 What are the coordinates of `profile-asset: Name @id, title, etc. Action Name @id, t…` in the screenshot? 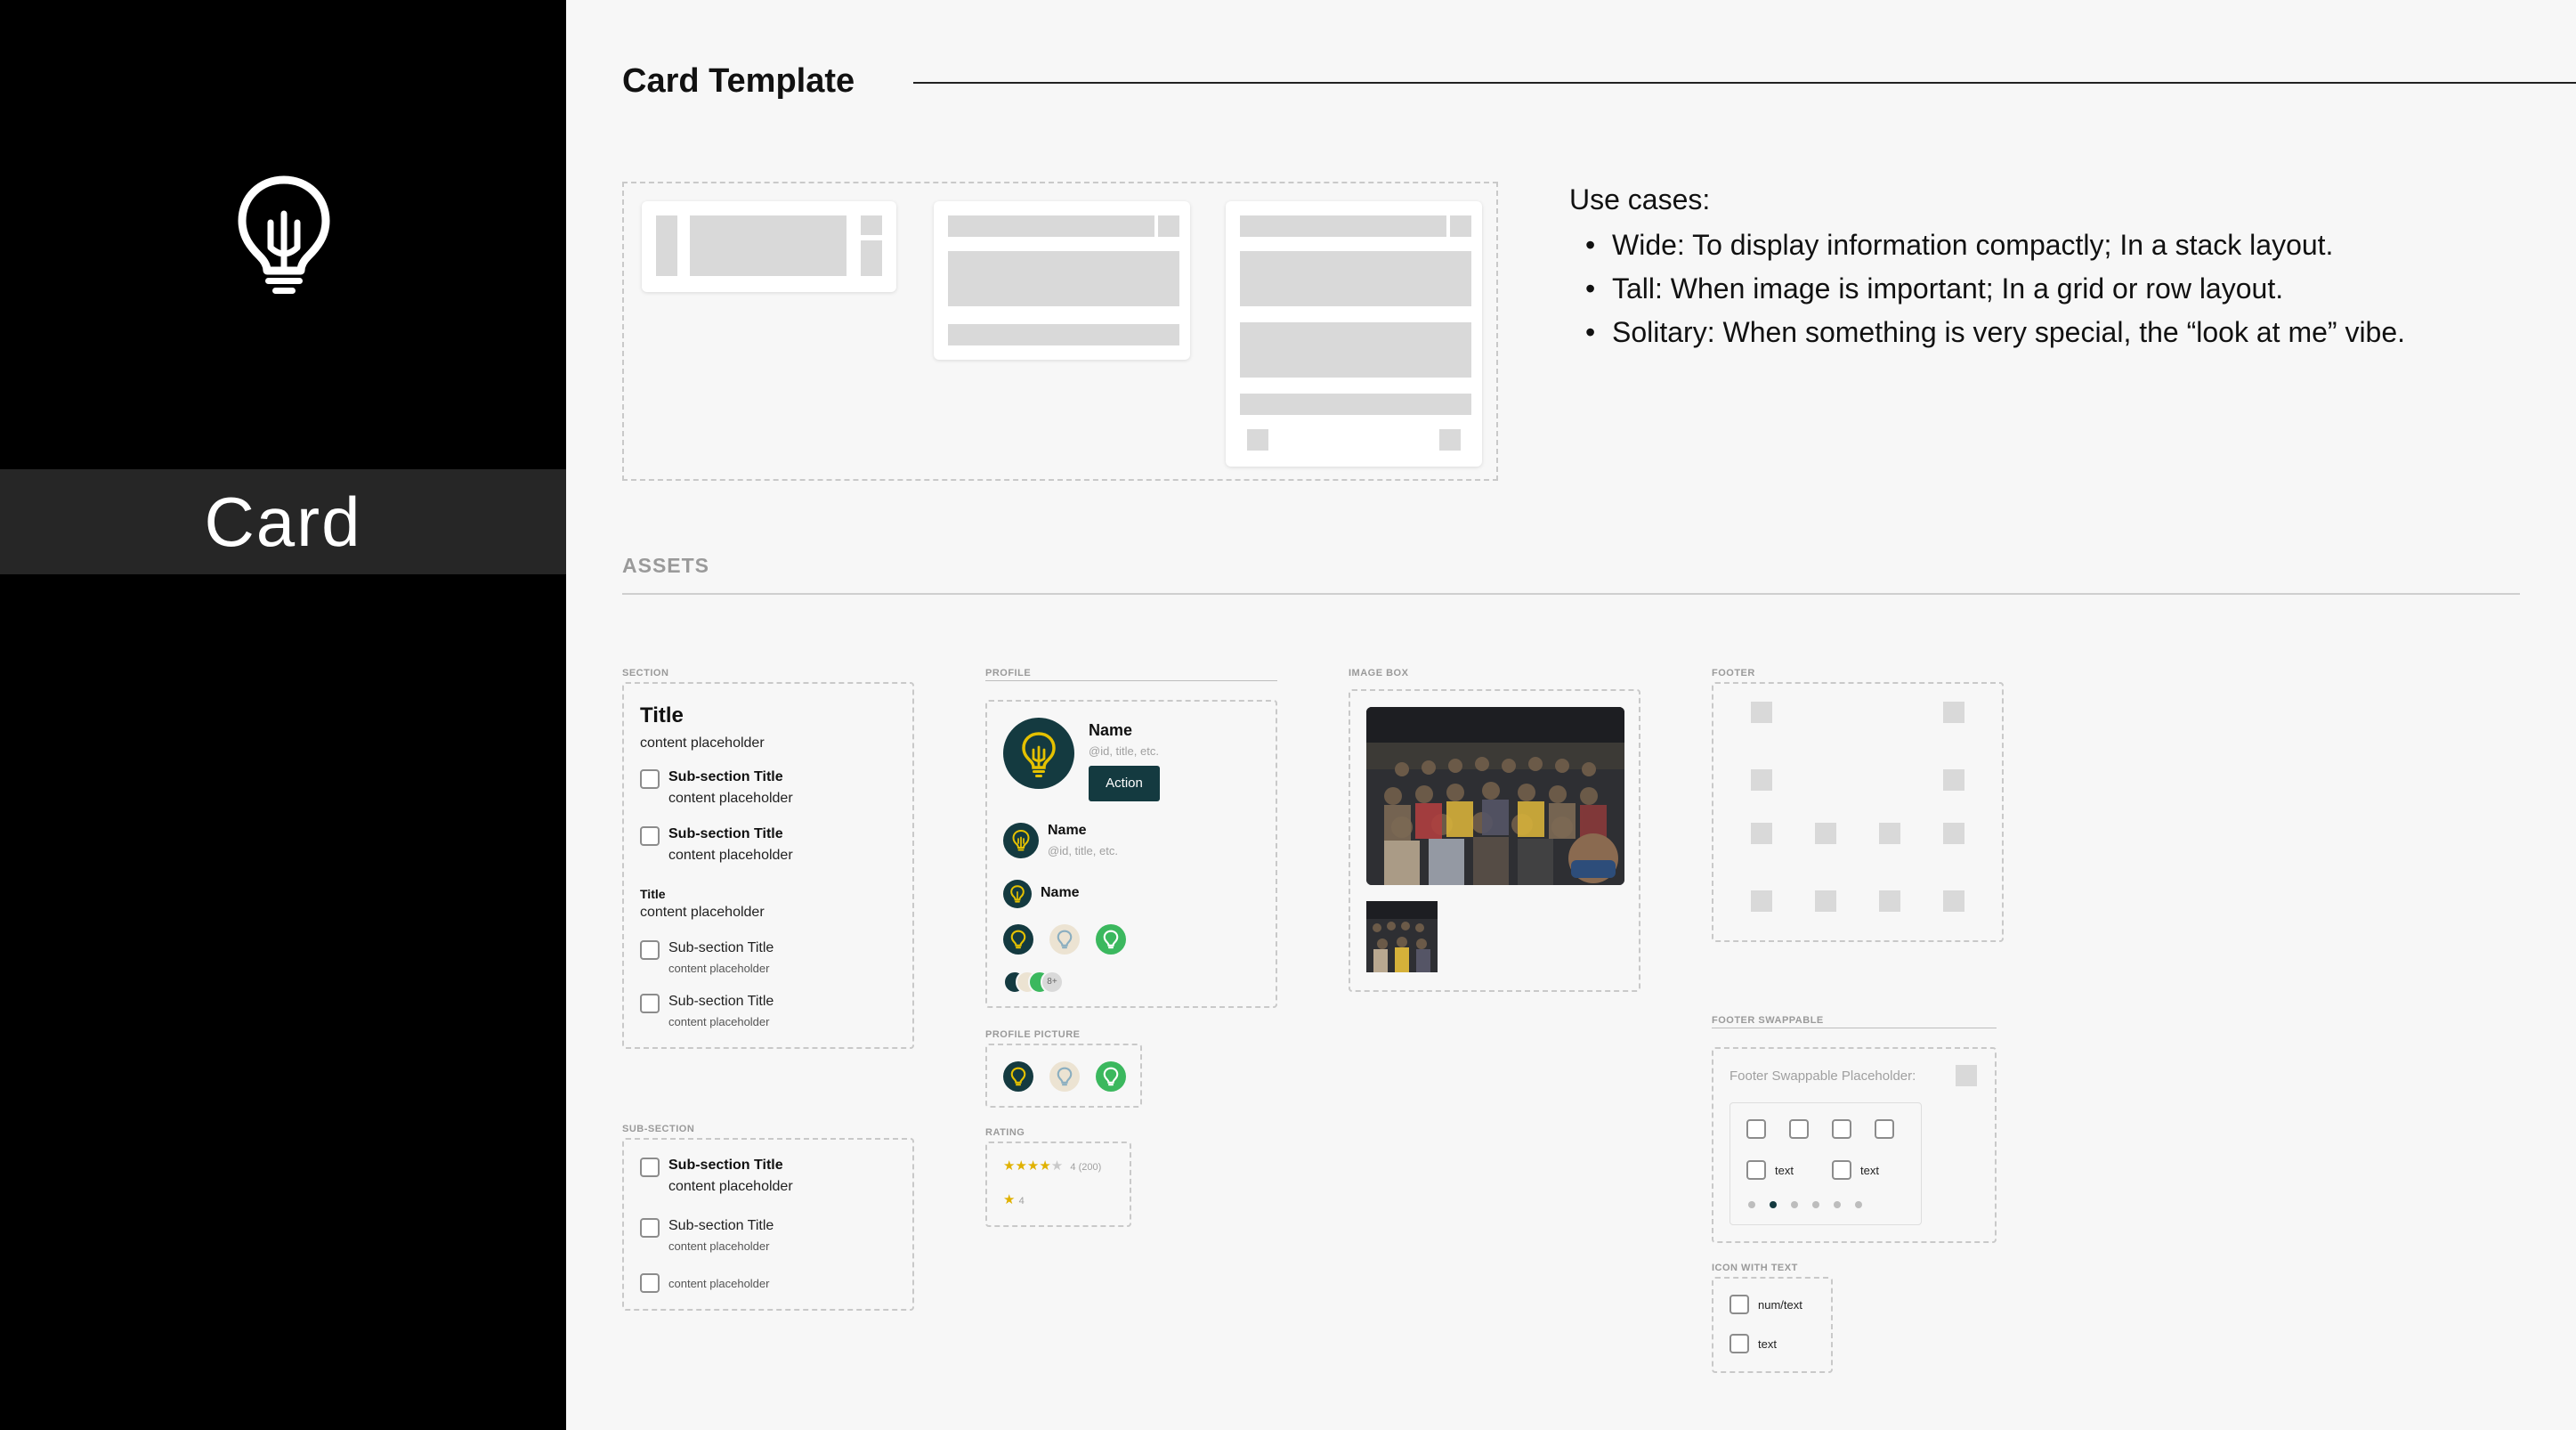 It's located at (1131, 854).